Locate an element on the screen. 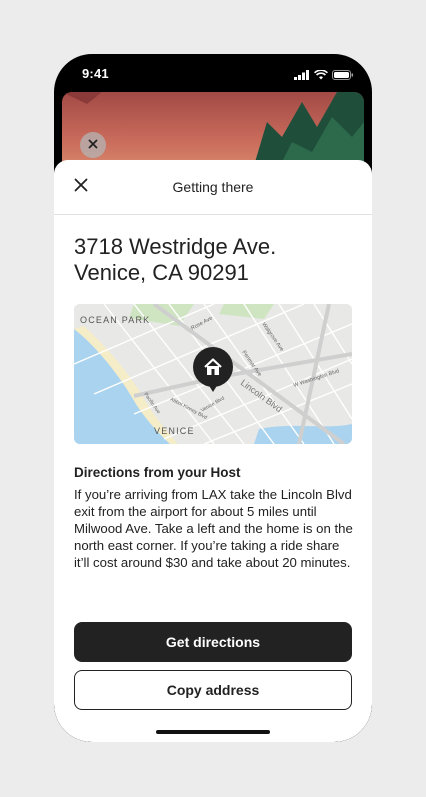 The image size is (426, 797). status-time: 9:41 is located at coordinates (95, 73).